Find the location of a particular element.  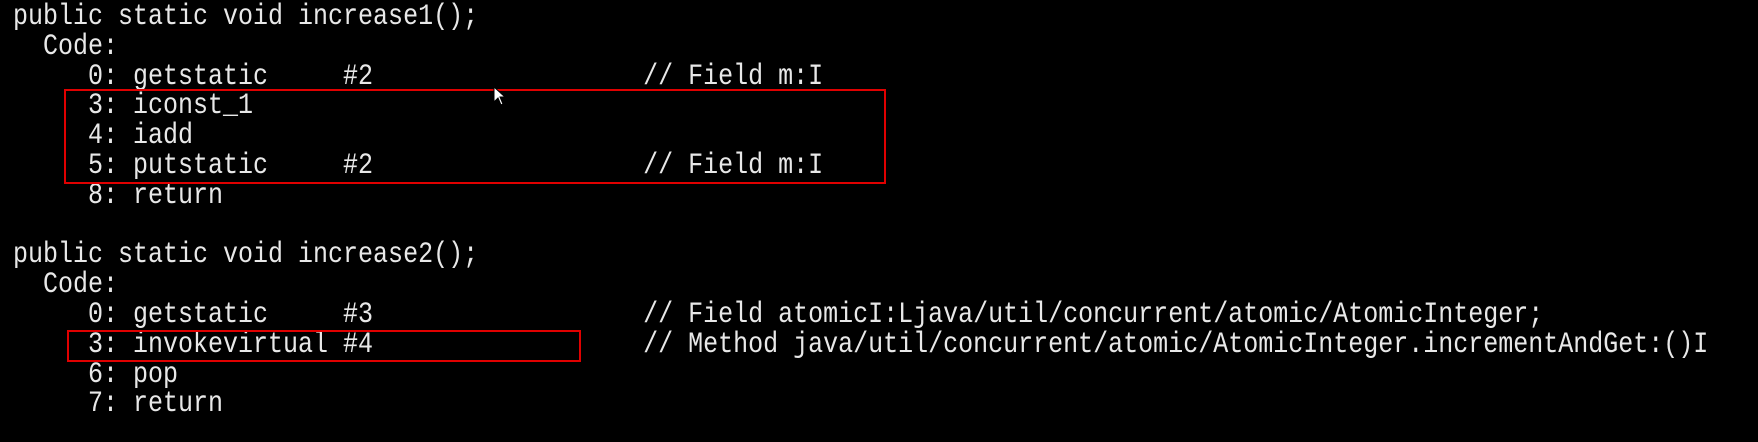

mouse-pointer-icon is located at coordinates (500, 98).